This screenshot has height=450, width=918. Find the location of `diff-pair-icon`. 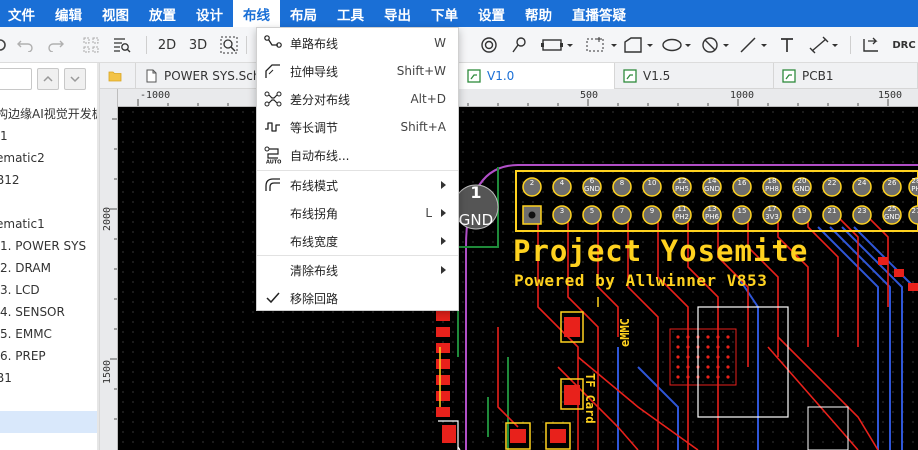

diff-pair-icon is located at coordinates (273, 99).